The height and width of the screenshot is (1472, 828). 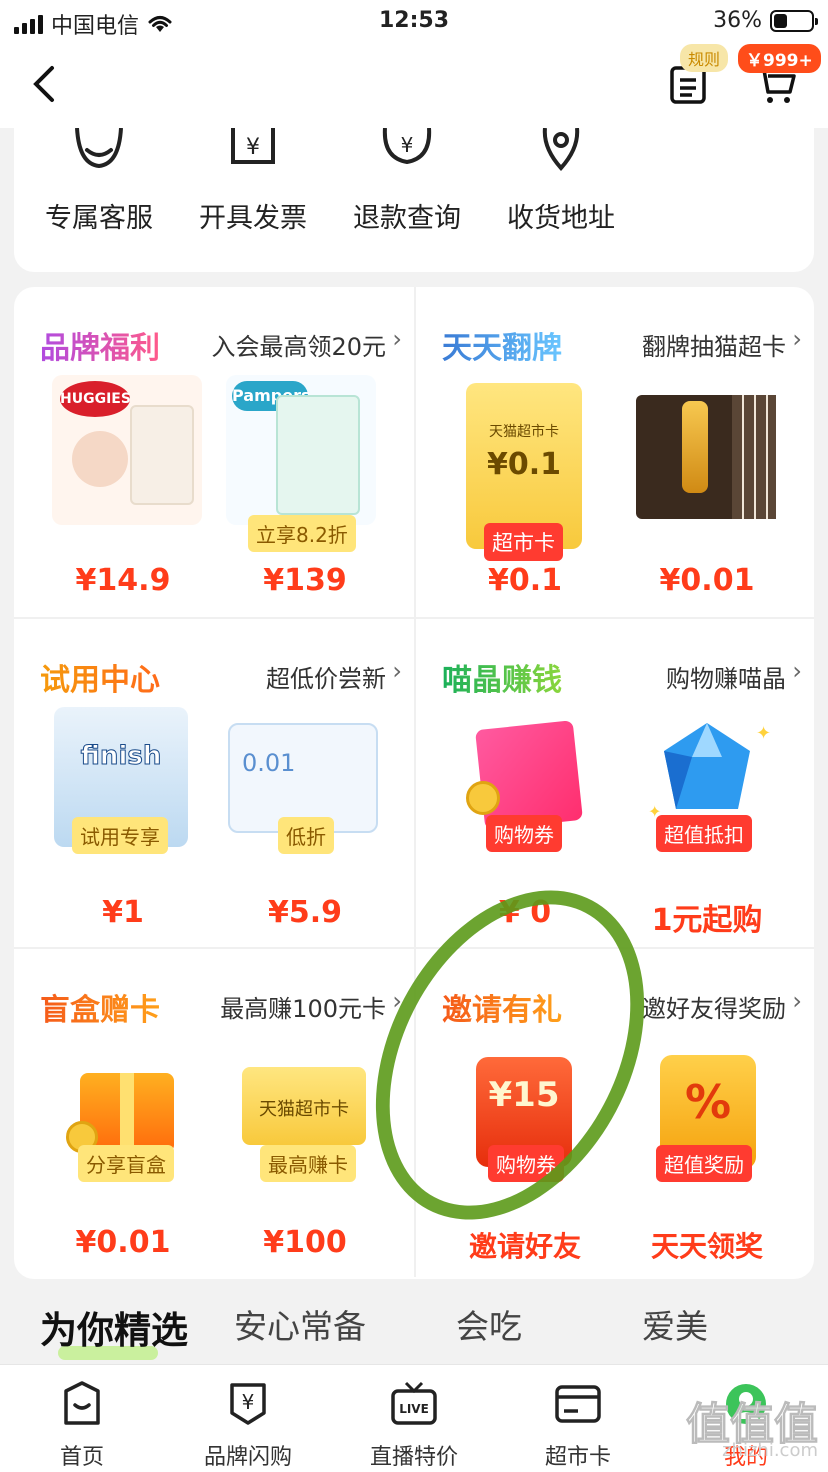 I want to click on promo-title: 品牌福利, so click(x=100, y=345).